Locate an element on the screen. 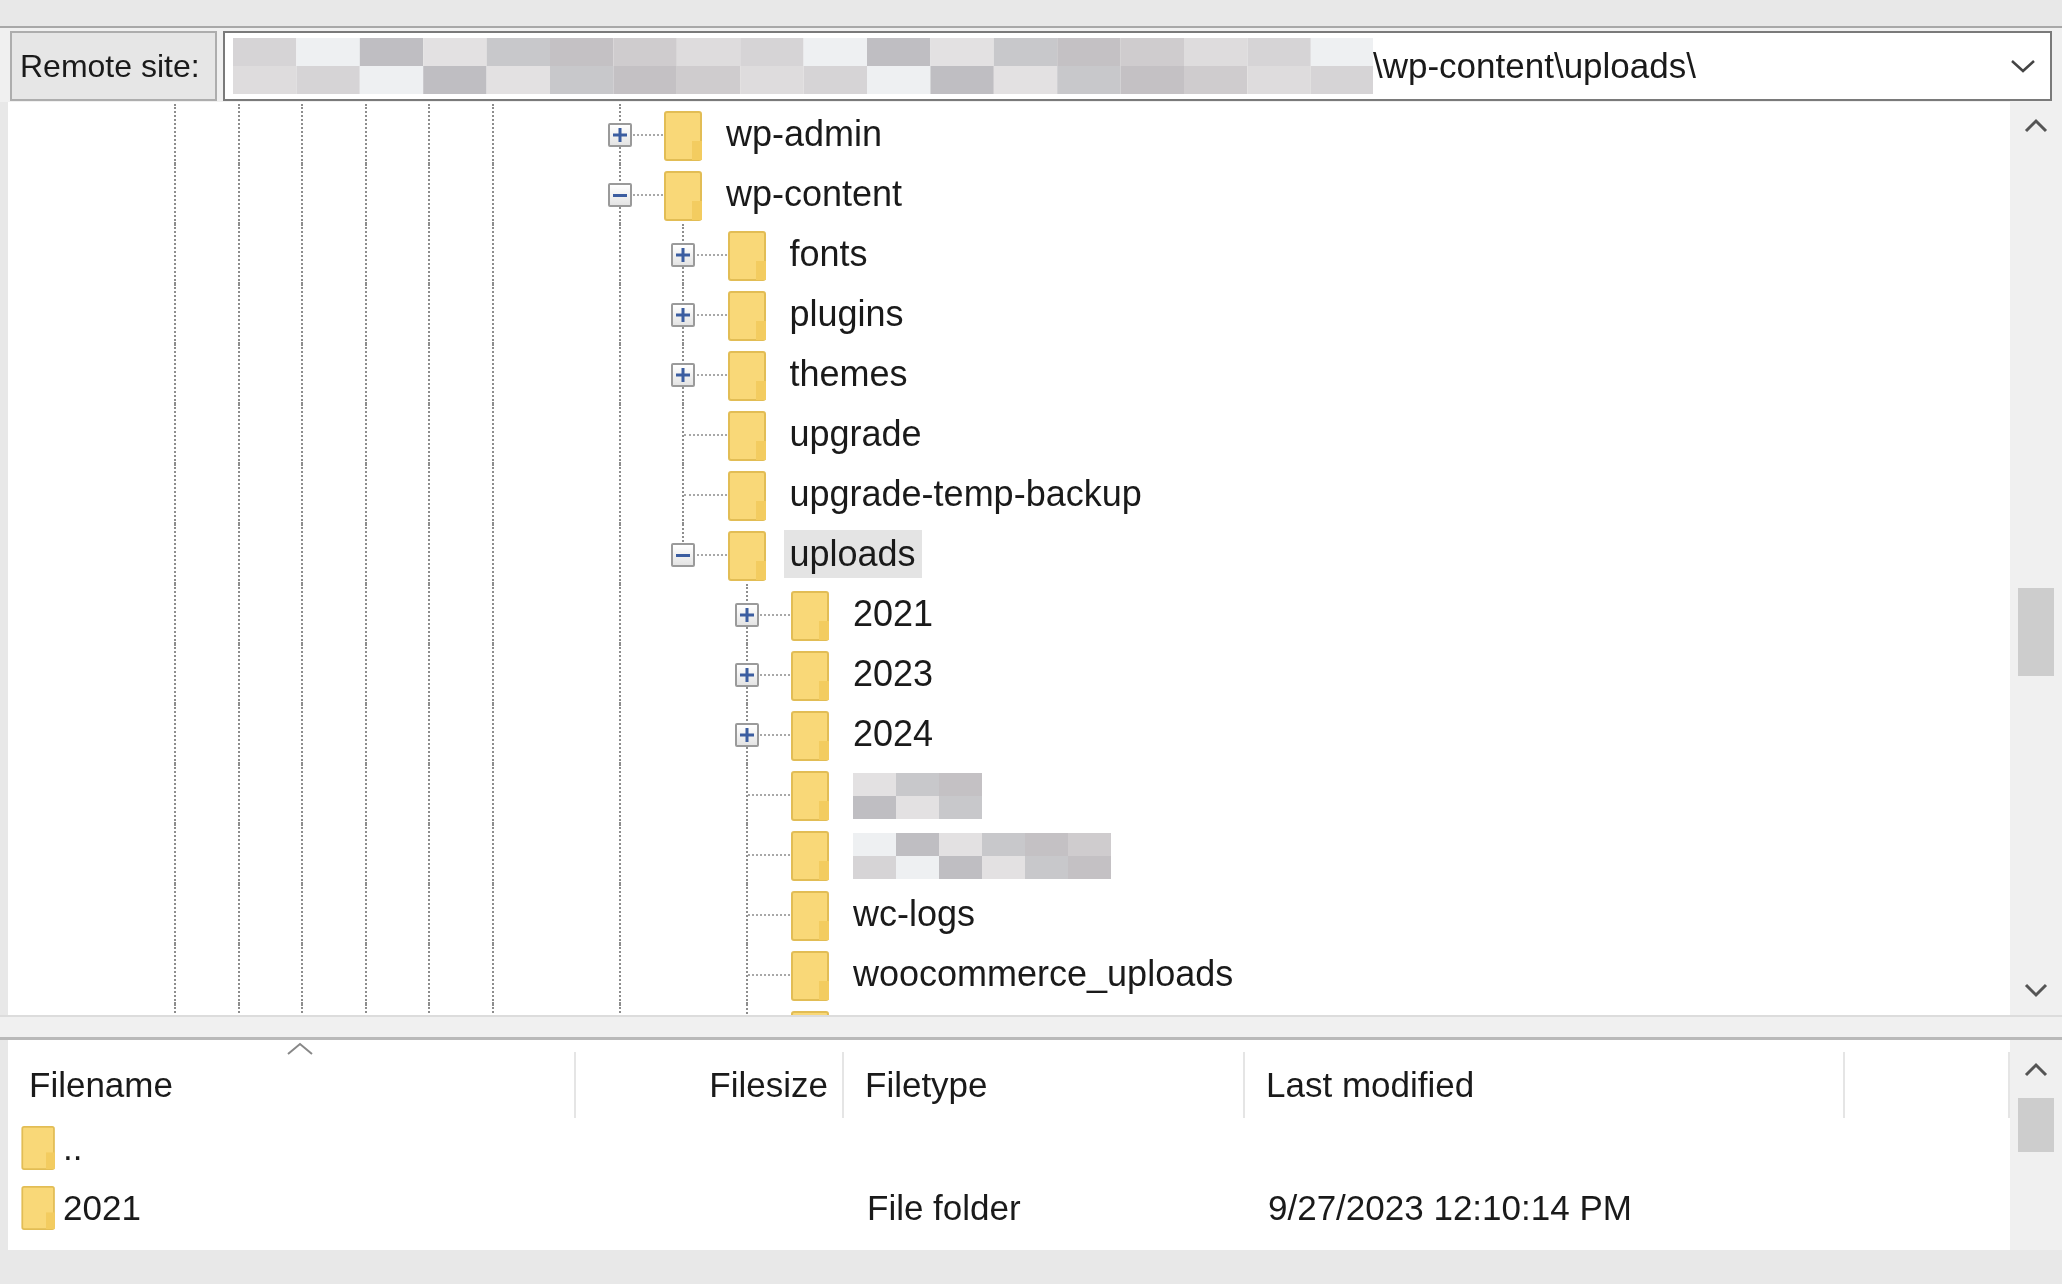  remote-path-field: \wp-content\uploads\ is located at coordinates (1137, 66).